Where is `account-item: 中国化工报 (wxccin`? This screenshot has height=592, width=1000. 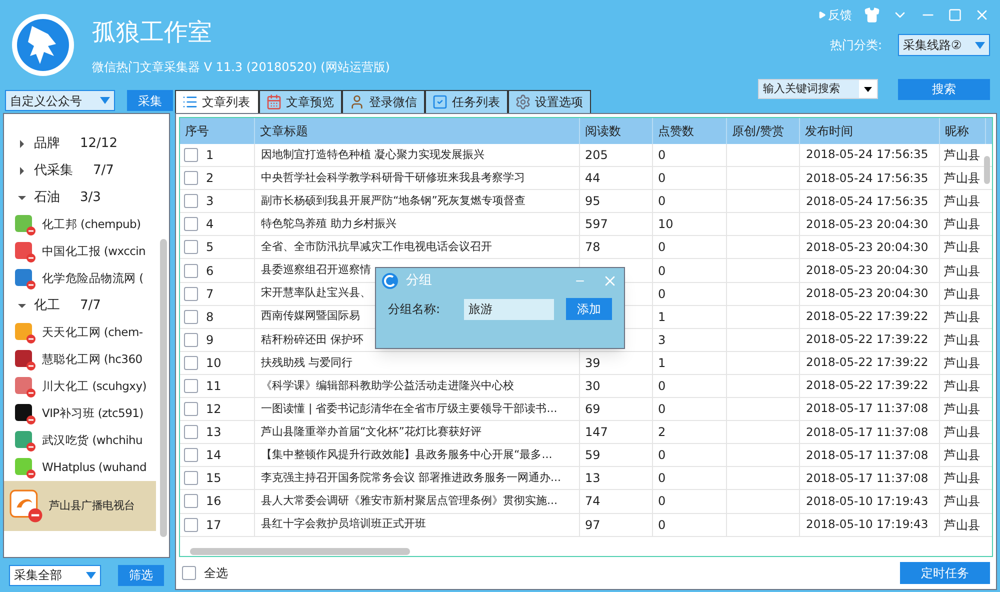 account-item: 中国化工报 (wxccin is located at coordinates (82, 251).